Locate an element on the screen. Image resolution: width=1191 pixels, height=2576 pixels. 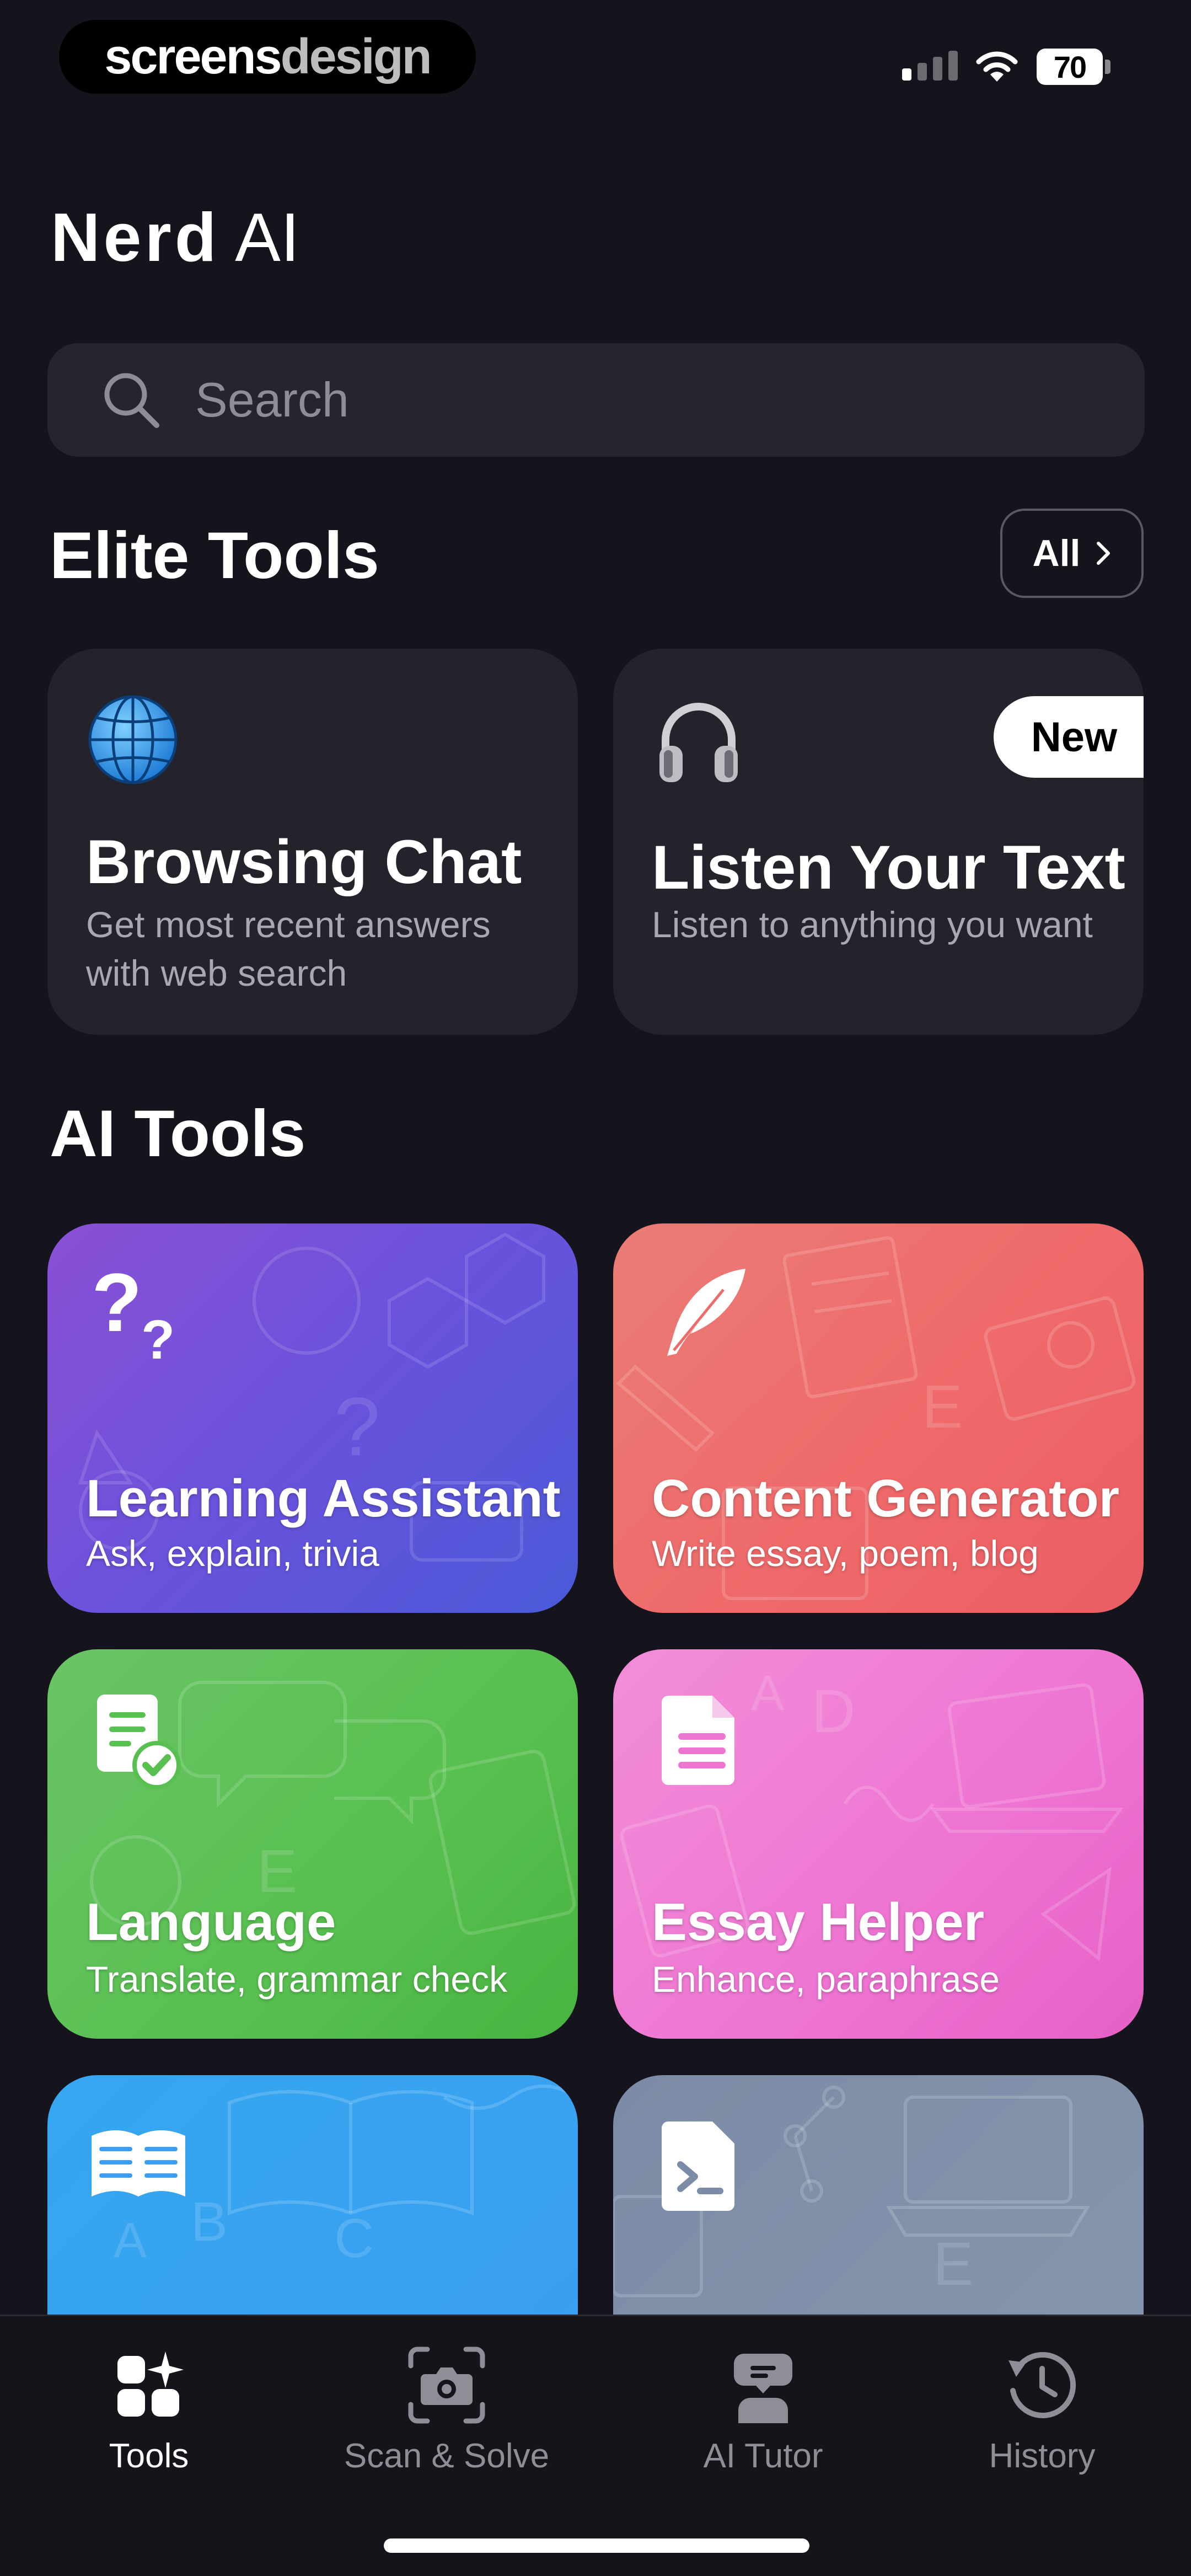
tab-label: AI Tutor is located at coordinates (763, 2456).